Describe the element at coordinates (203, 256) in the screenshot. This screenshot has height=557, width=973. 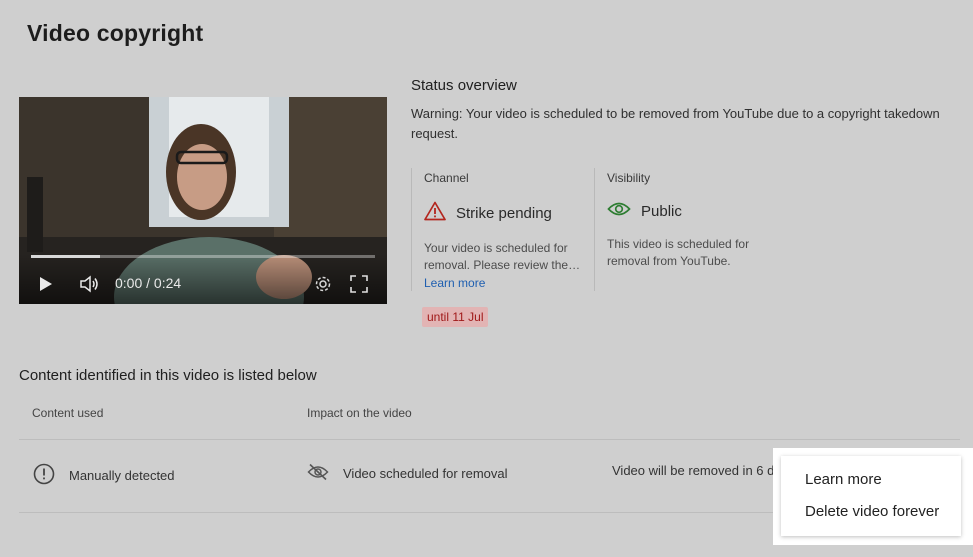
I see `progress-bar` at that location.